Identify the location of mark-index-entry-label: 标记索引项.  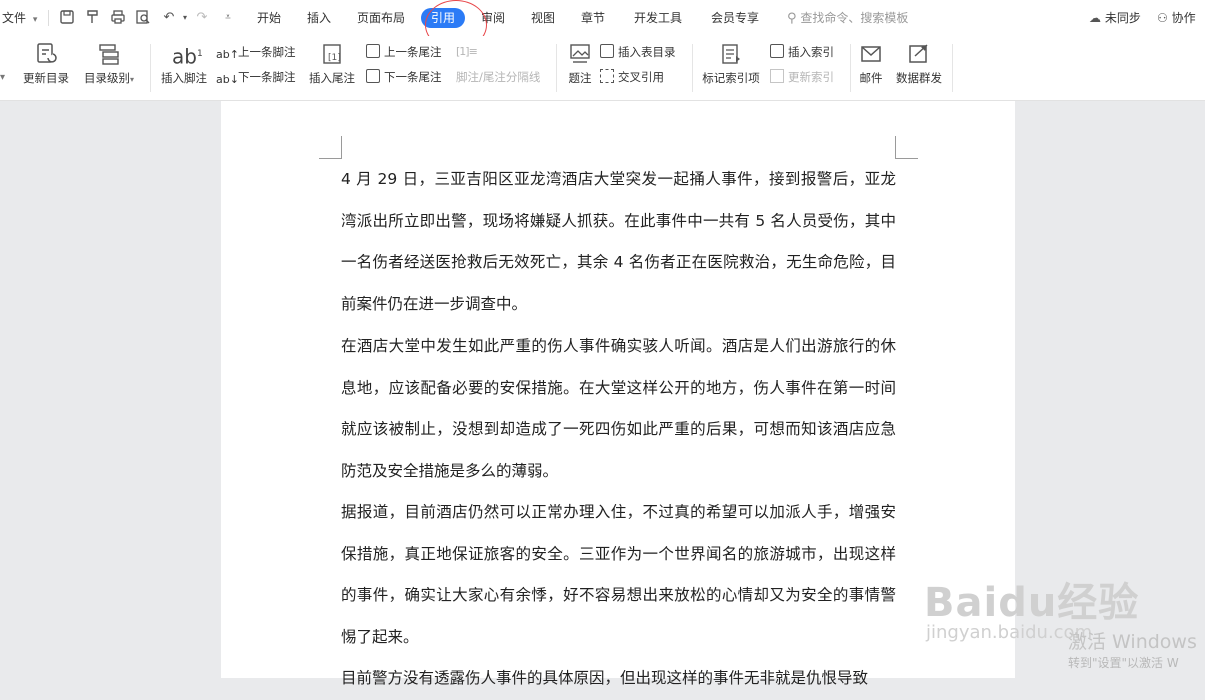
(731, 78).